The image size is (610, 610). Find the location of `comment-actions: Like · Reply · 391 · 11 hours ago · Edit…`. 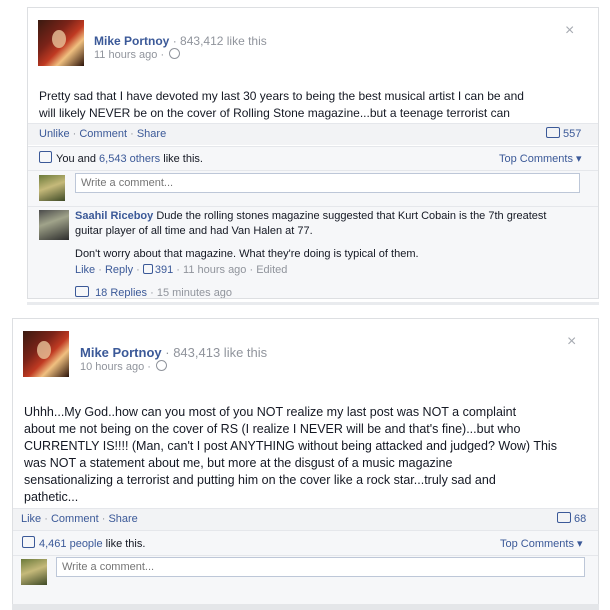

comment-actions: Like · Reply · 391 · 11 hours ago · Edit… is located at coordinates (181, 270).